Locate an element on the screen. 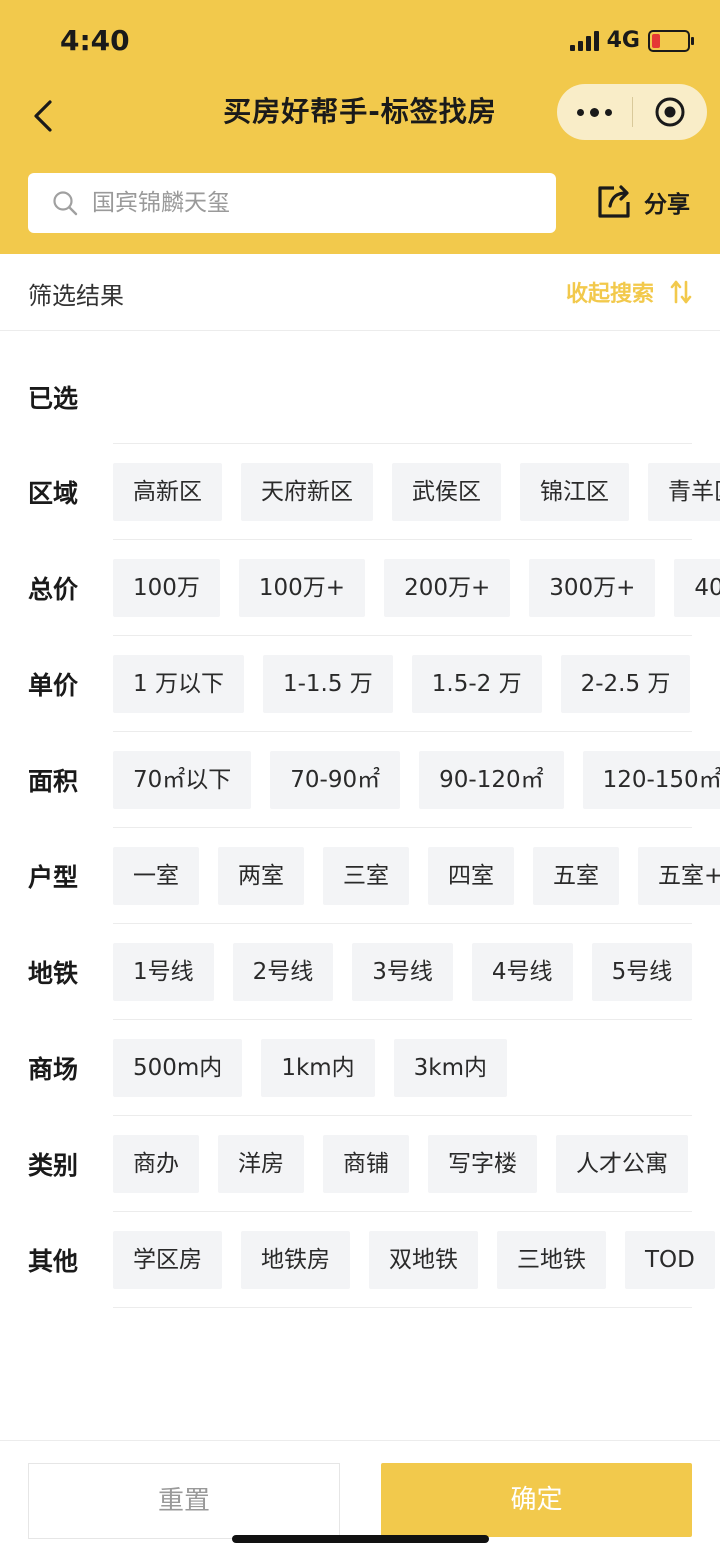 The image size is (720, 1559). filter-row-total-price: 总价 100万 100万+ 200万+ 300万+ 400万+ is located at coordinates (360, 588).